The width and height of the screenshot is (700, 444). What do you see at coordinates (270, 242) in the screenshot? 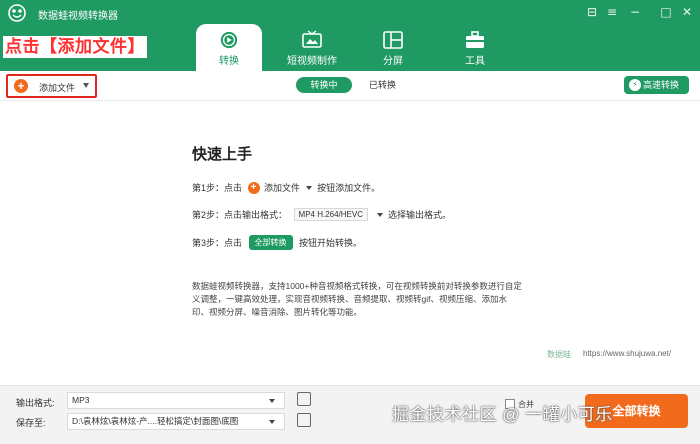
I see `convert-all-sample-chip: 全部转换` at bounding box center [270, 242].